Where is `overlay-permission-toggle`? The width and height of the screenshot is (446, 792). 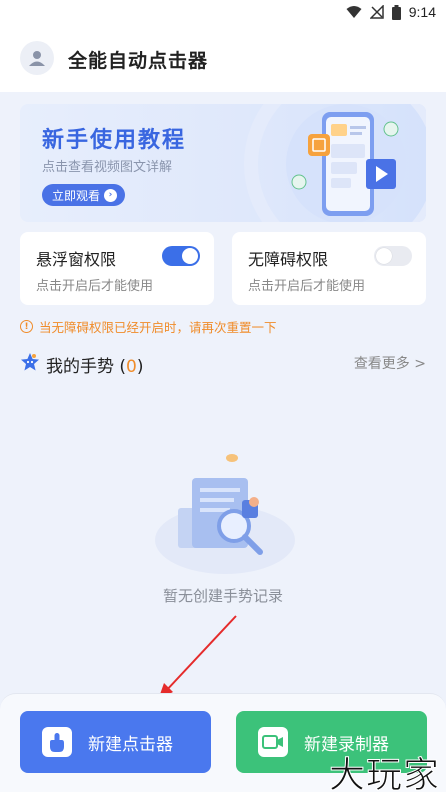
overlay-permission-toggle is located at coordinates (181, 256).